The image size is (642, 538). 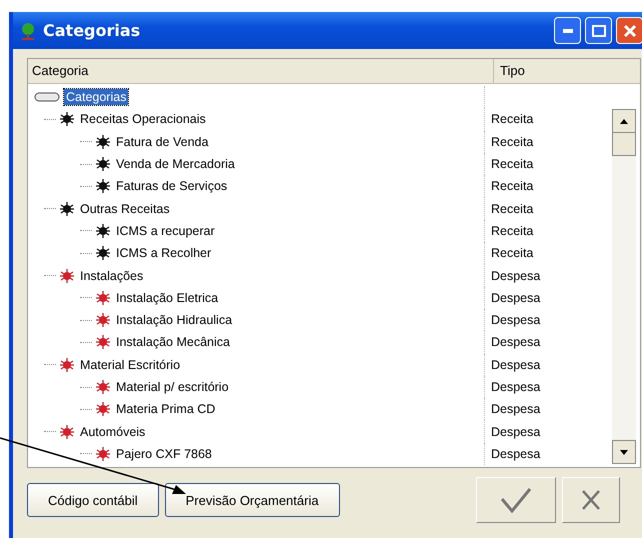 What do you see at coordinates (167, 298) in the screenshot?
I see `tree-item: Instalação Eletrica` at bounding box center [167, 298].